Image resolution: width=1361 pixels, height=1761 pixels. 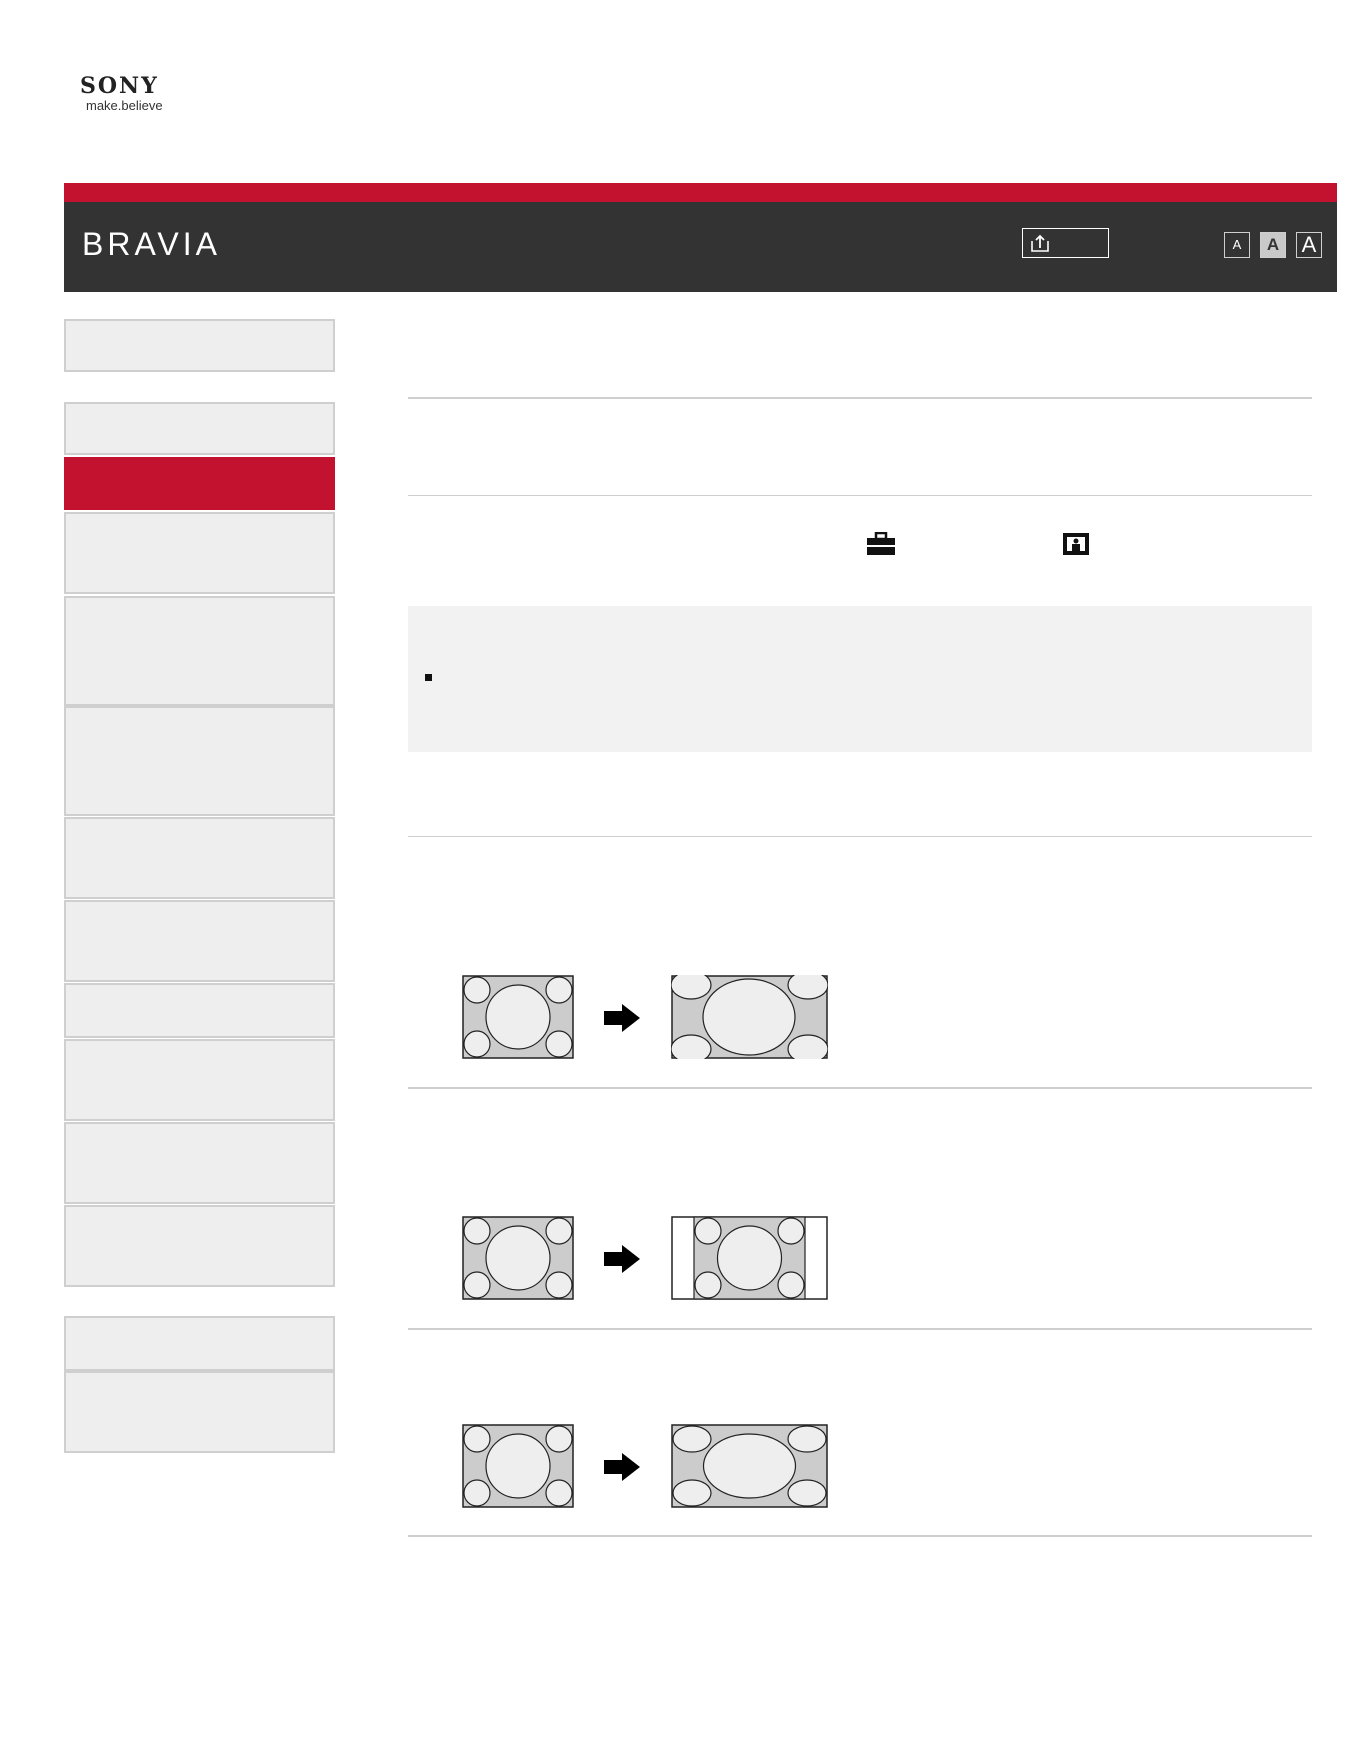 What do you see at coordinates (1040, 243) in the screenshot?
I see `share-icon` at bounding box center [1040, 243].